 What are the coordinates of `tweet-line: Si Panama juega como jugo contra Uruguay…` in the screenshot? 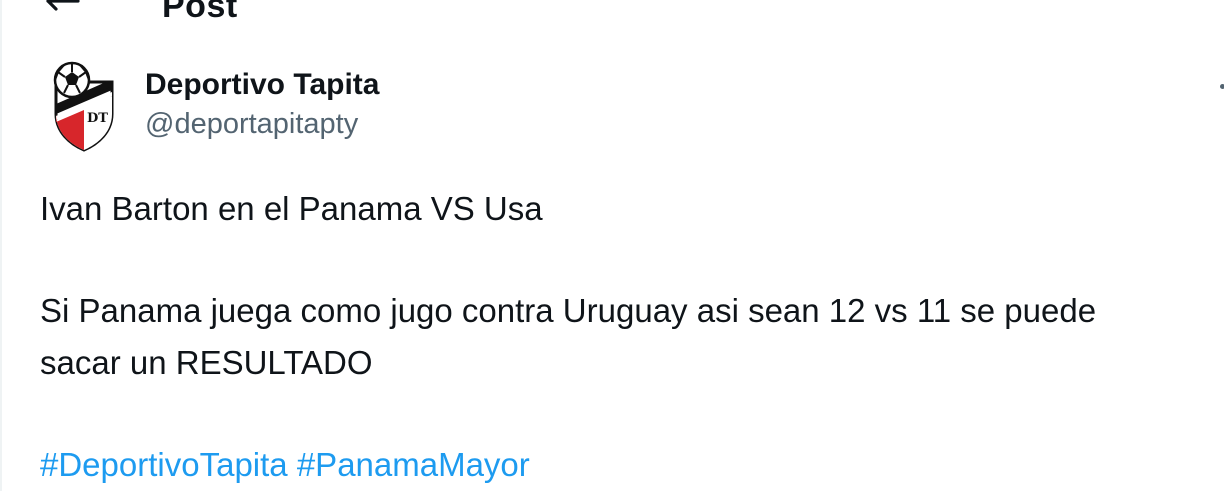 It's located at (568, 310).